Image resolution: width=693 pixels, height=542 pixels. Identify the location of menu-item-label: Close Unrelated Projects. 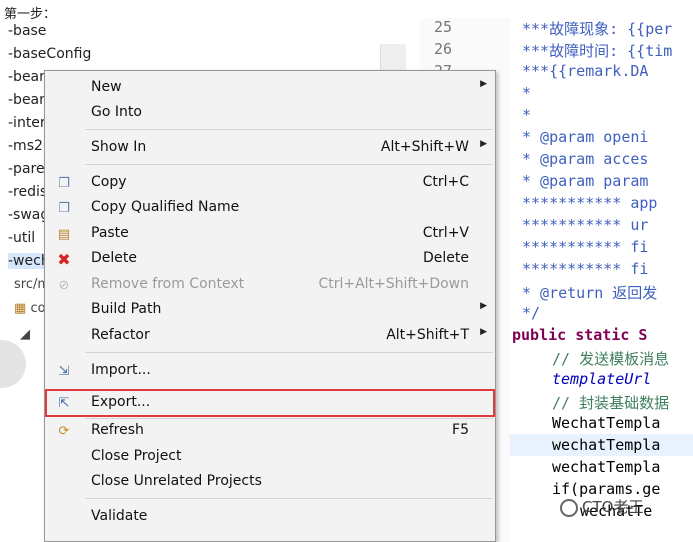
(176, 481).